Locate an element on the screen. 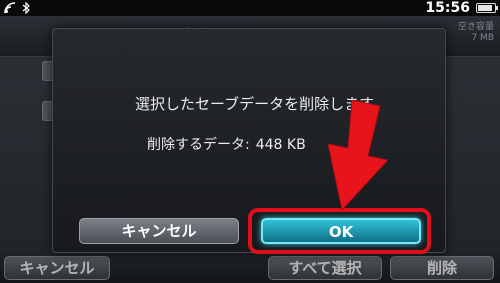 Image resolution: width=500 pixels, height=283 pixels. battery-level is located at coordinates (485, 8).